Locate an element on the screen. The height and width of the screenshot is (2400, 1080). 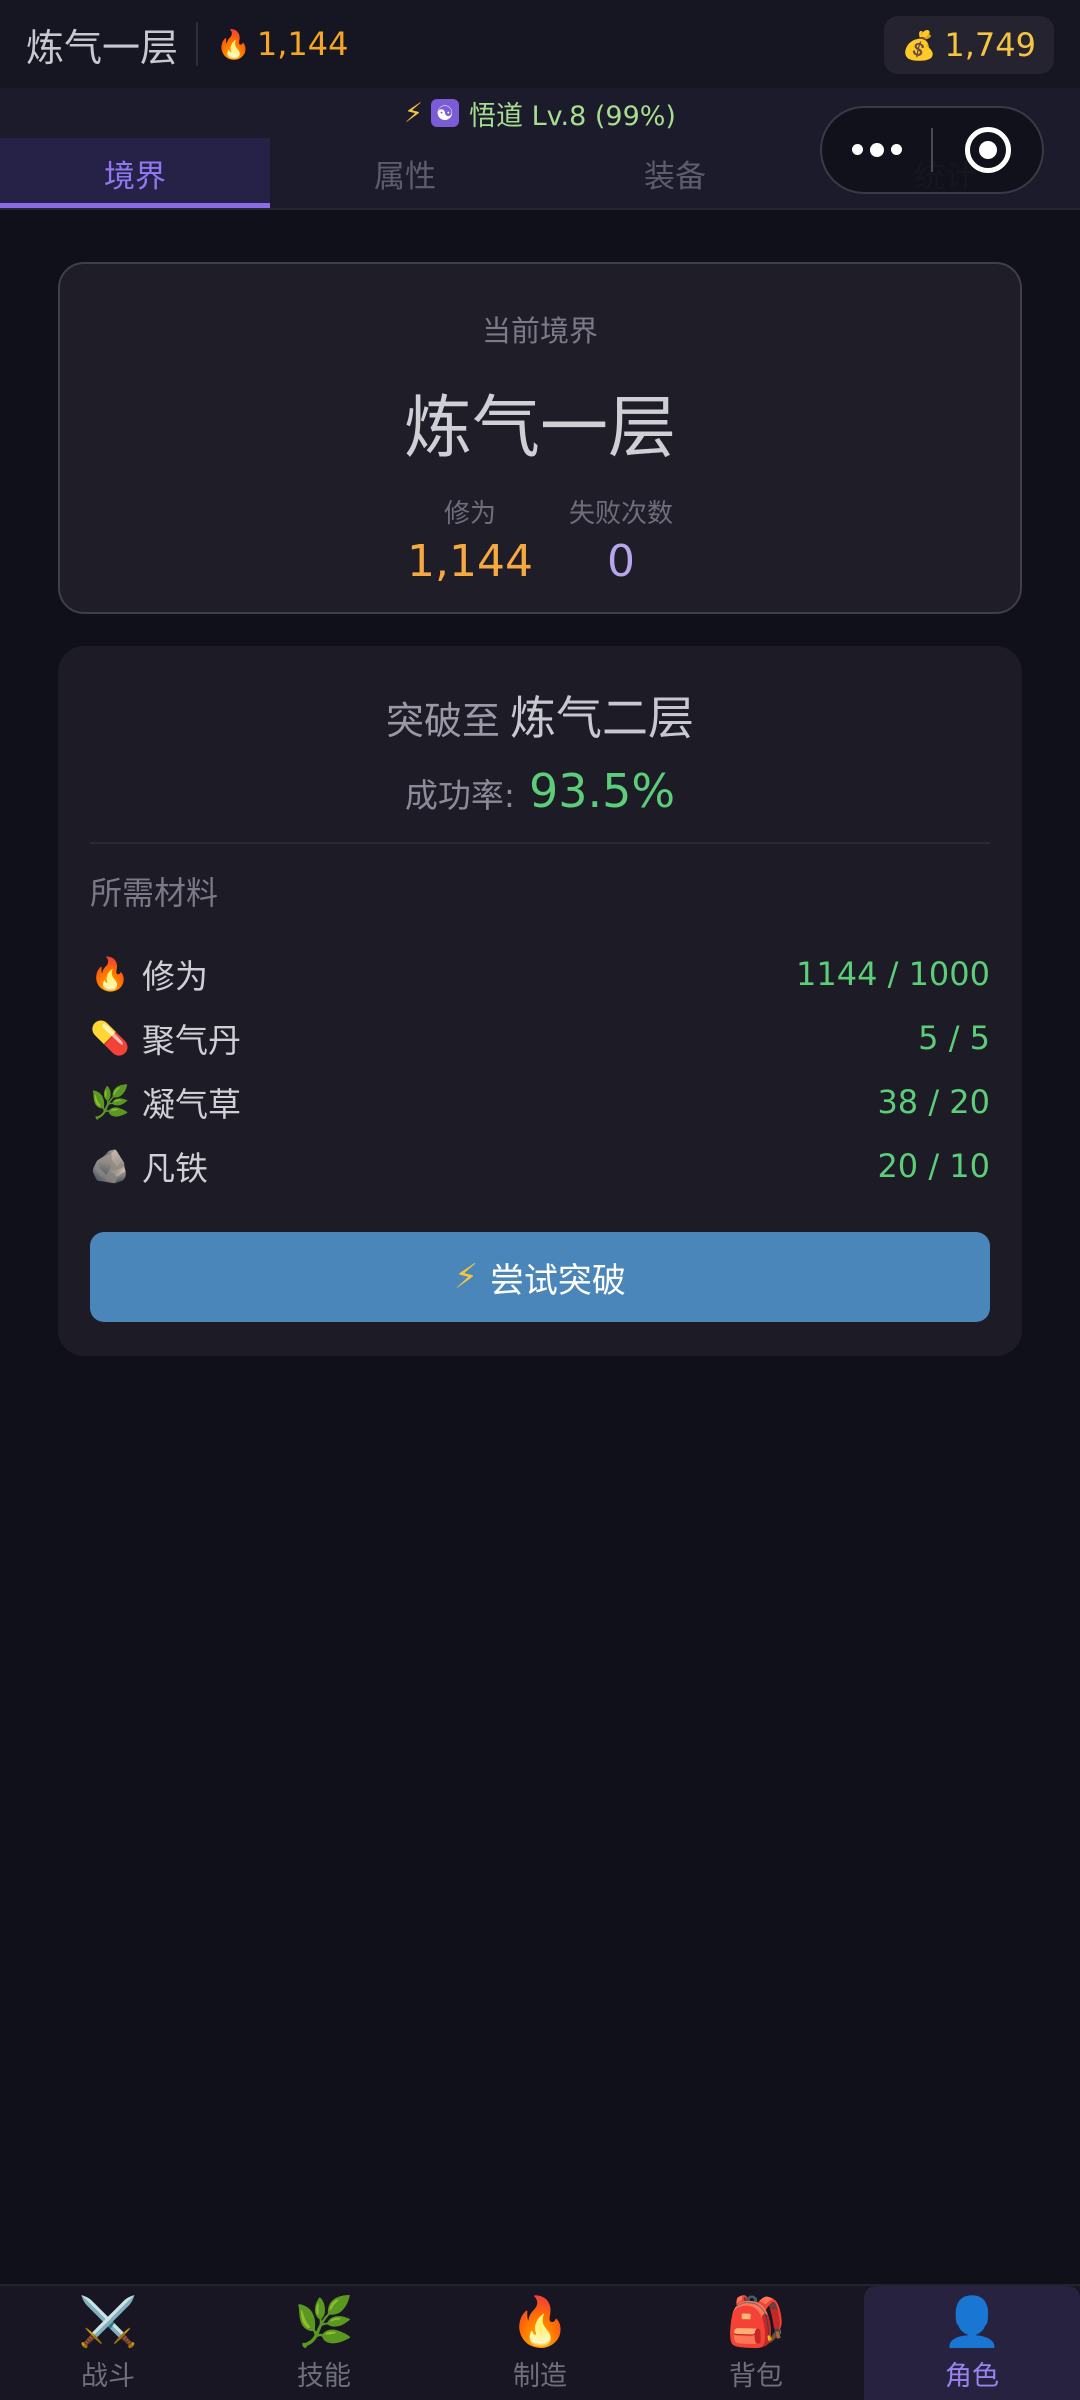
attempt-breakthrough-button: ⚡ 尝试突破 is located at coordinates (540, 1277).